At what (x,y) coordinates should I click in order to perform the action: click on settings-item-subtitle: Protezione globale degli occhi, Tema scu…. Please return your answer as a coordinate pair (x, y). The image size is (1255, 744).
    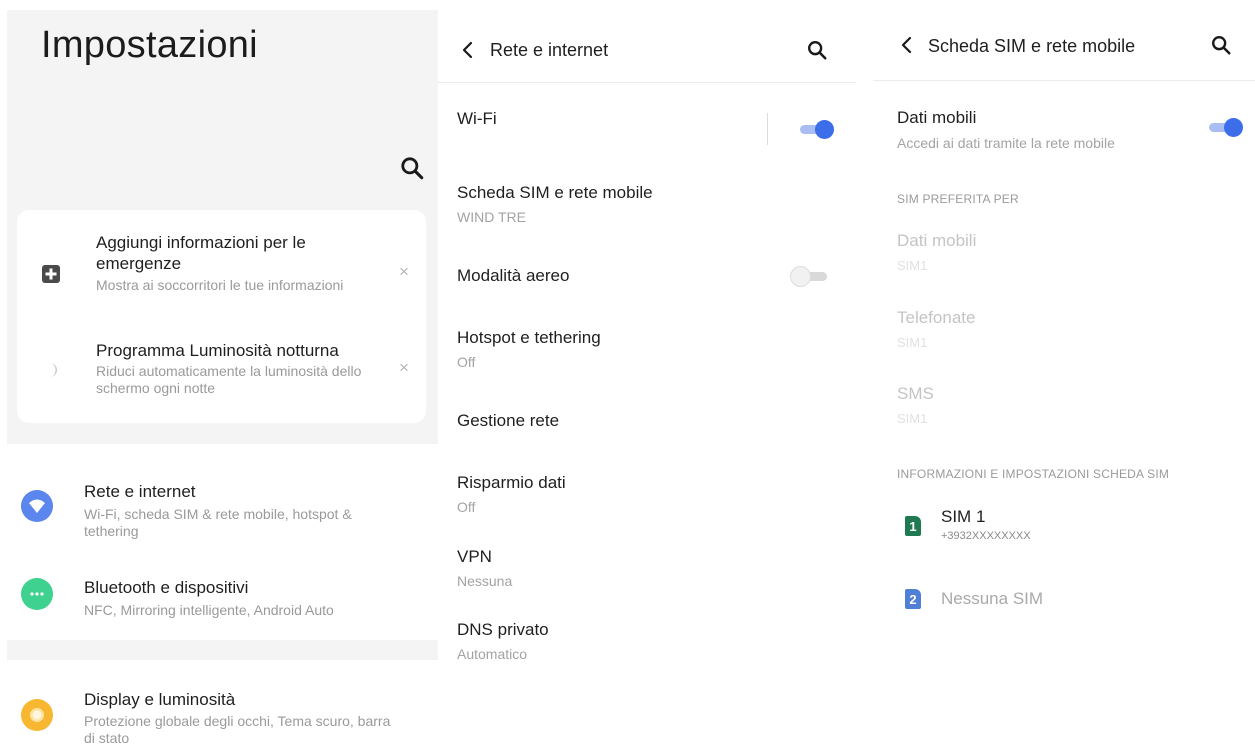
    Looking at the image, I should click on (237, 728).